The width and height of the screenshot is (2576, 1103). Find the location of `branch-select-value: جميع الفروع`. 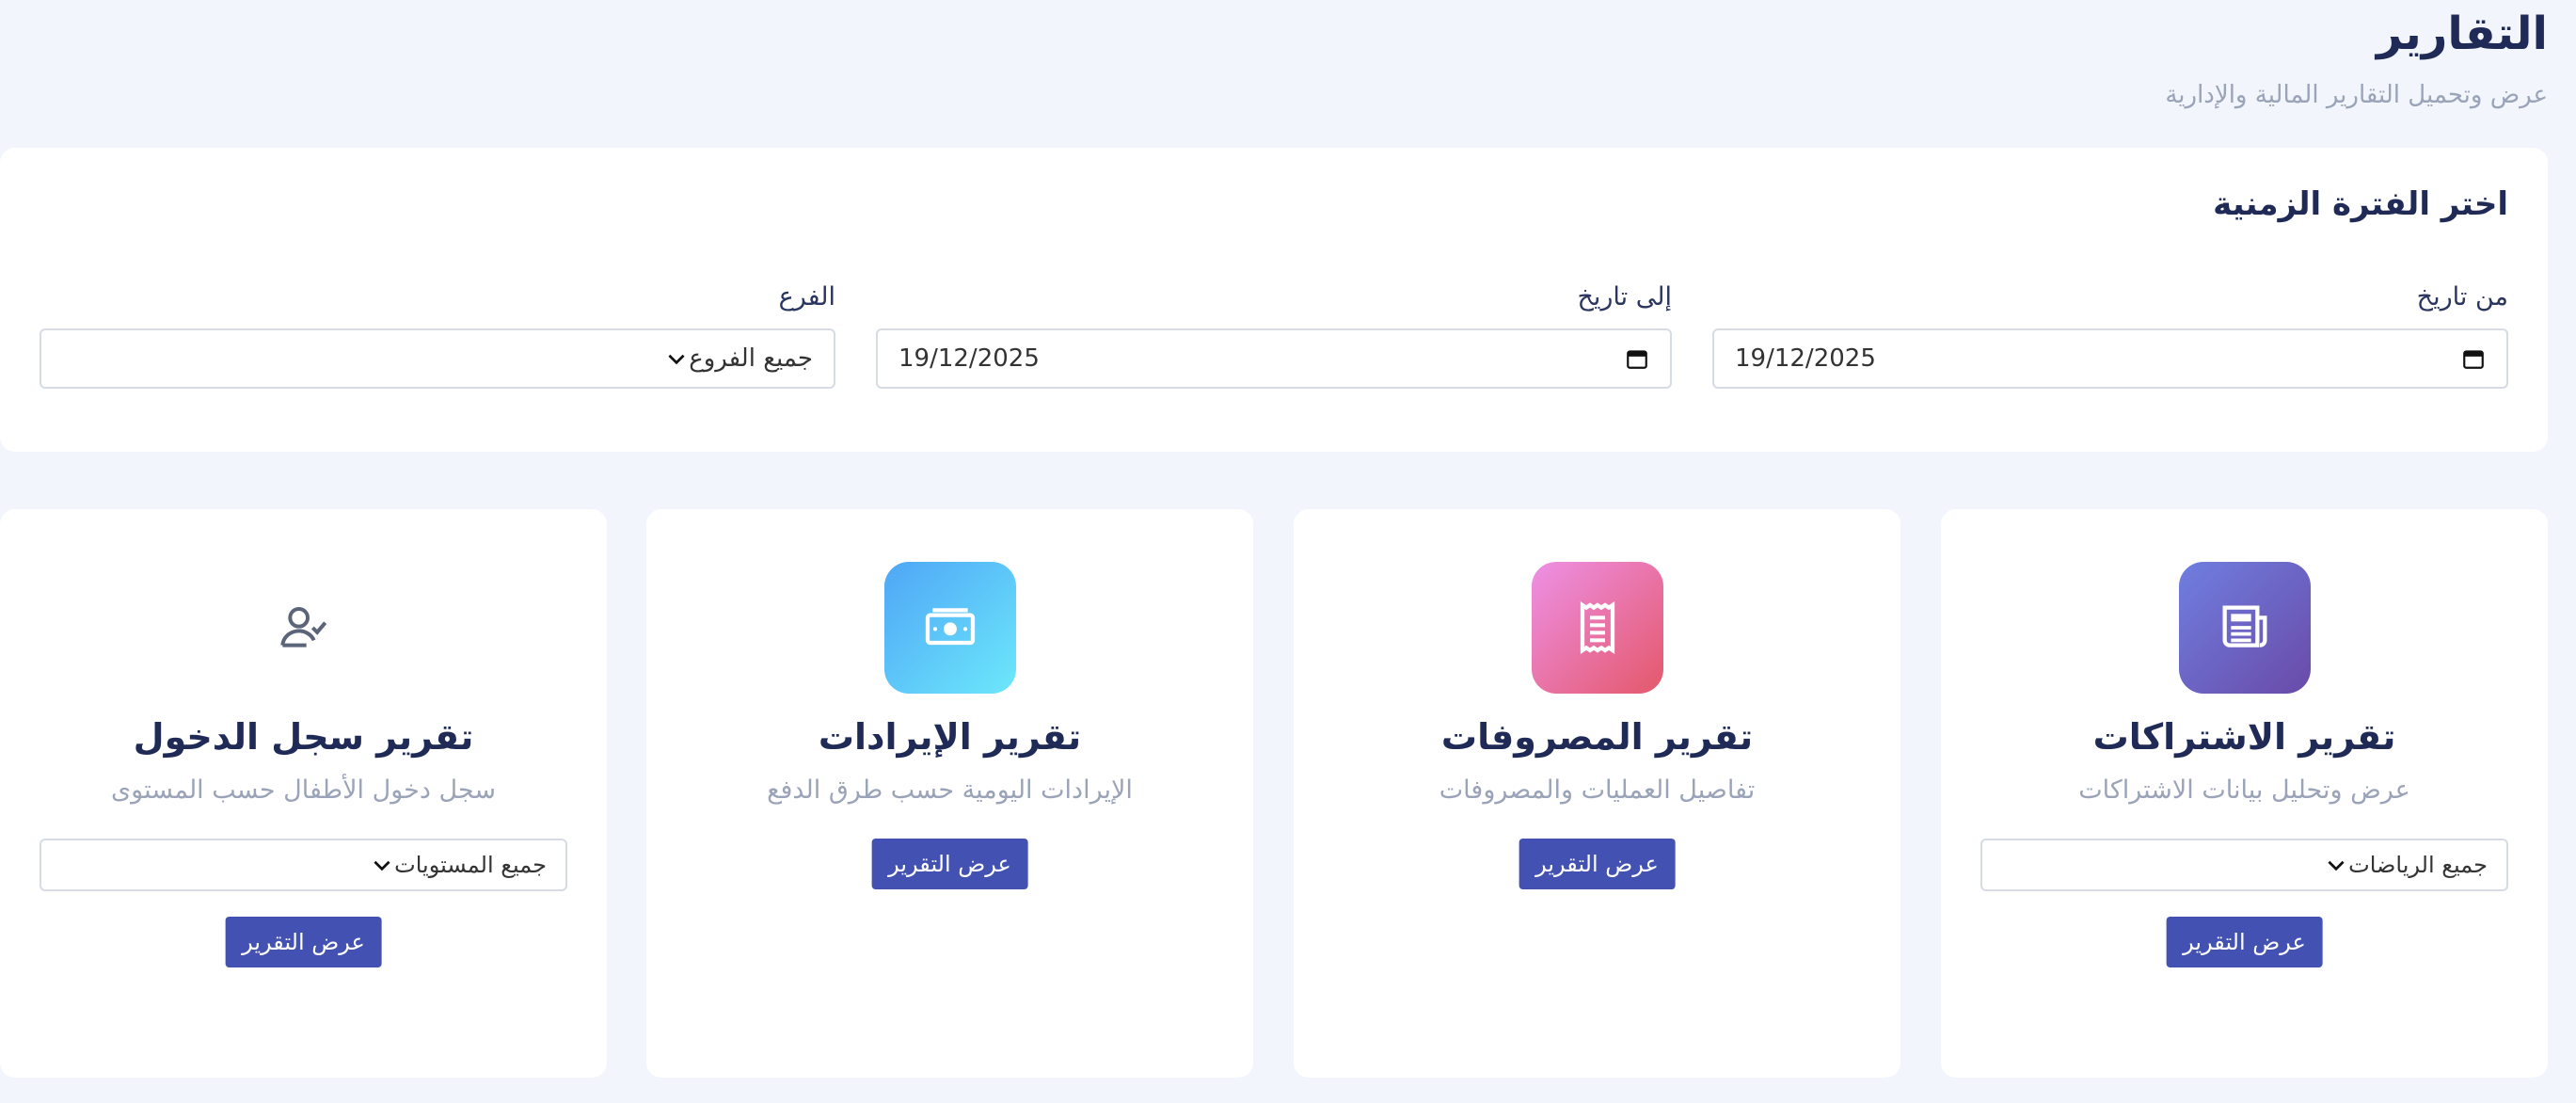

branch-select-value: جميع الفروع is located at coordinates (751, 358).